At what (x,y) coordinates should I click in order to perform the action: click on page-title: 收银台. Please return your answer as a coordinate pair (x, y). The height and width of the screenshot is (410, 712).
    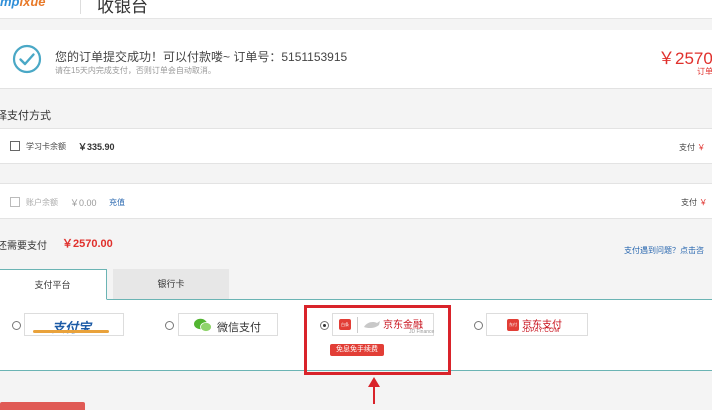
    Looking at the image, I should click on (122, 8).